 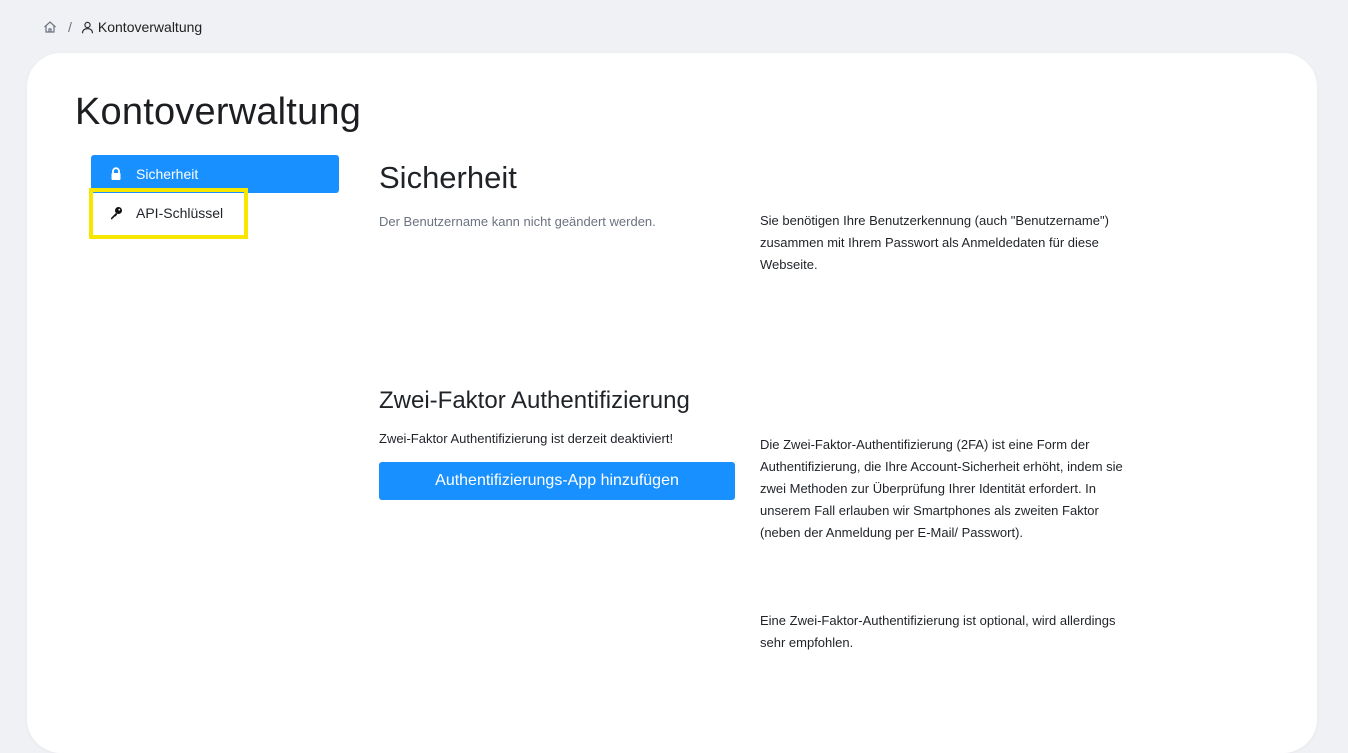 I want to click on sidebar-item-label: Sicherheit, so click(x=167, y=174).